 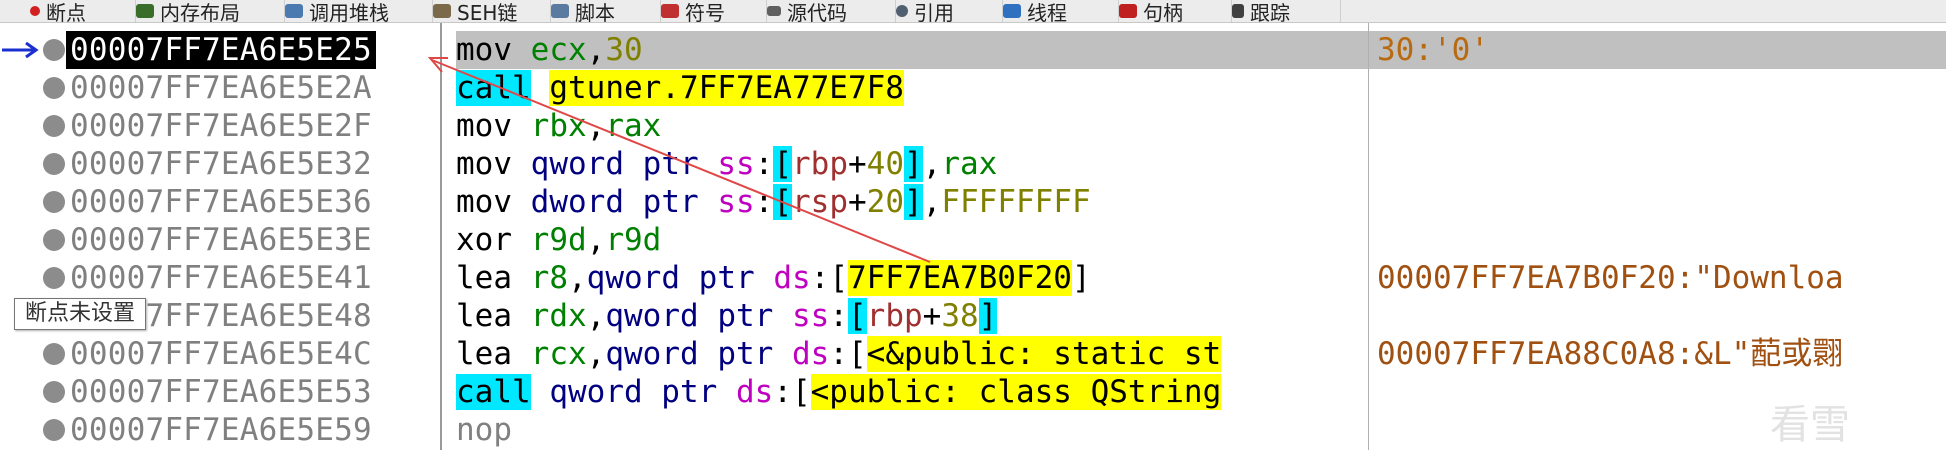 What do you see at coordinates (80, 314) in the screenshot?
I see `breakpoint-tooltip: 断点未设置` at bounding box center [80, 314].